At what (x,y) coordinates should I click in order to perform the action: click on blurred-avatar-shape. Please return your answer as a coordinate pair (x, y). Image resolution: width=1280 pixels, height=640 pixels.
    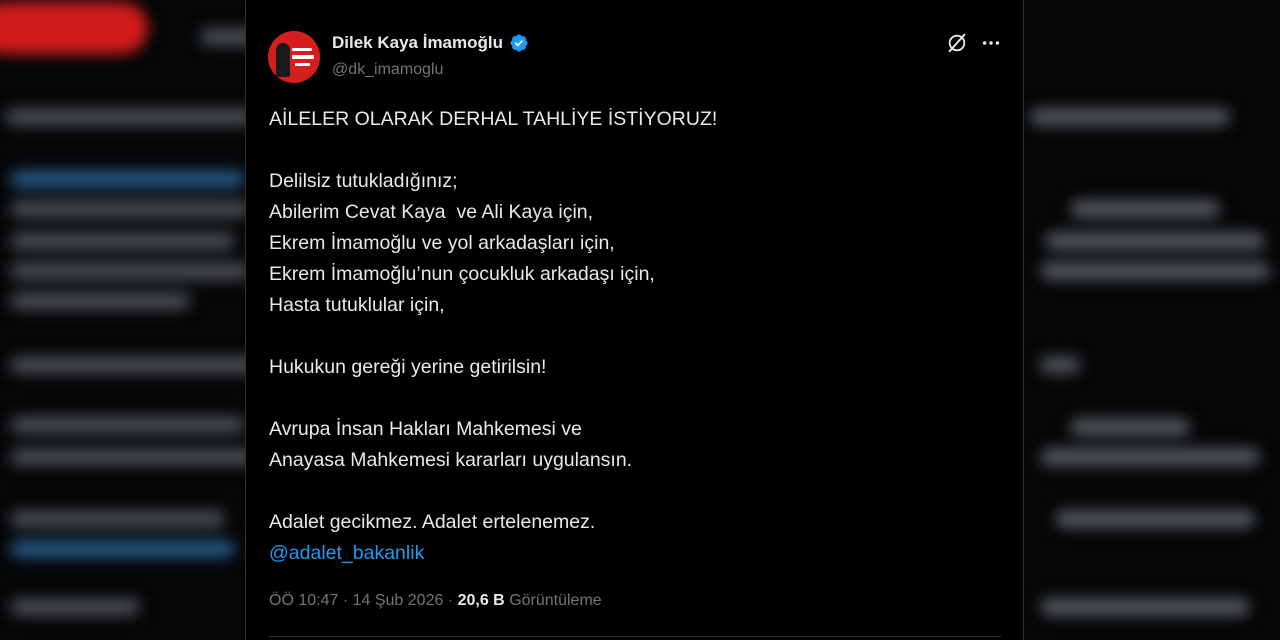
    Looking at the image, I should click on (74, 28).